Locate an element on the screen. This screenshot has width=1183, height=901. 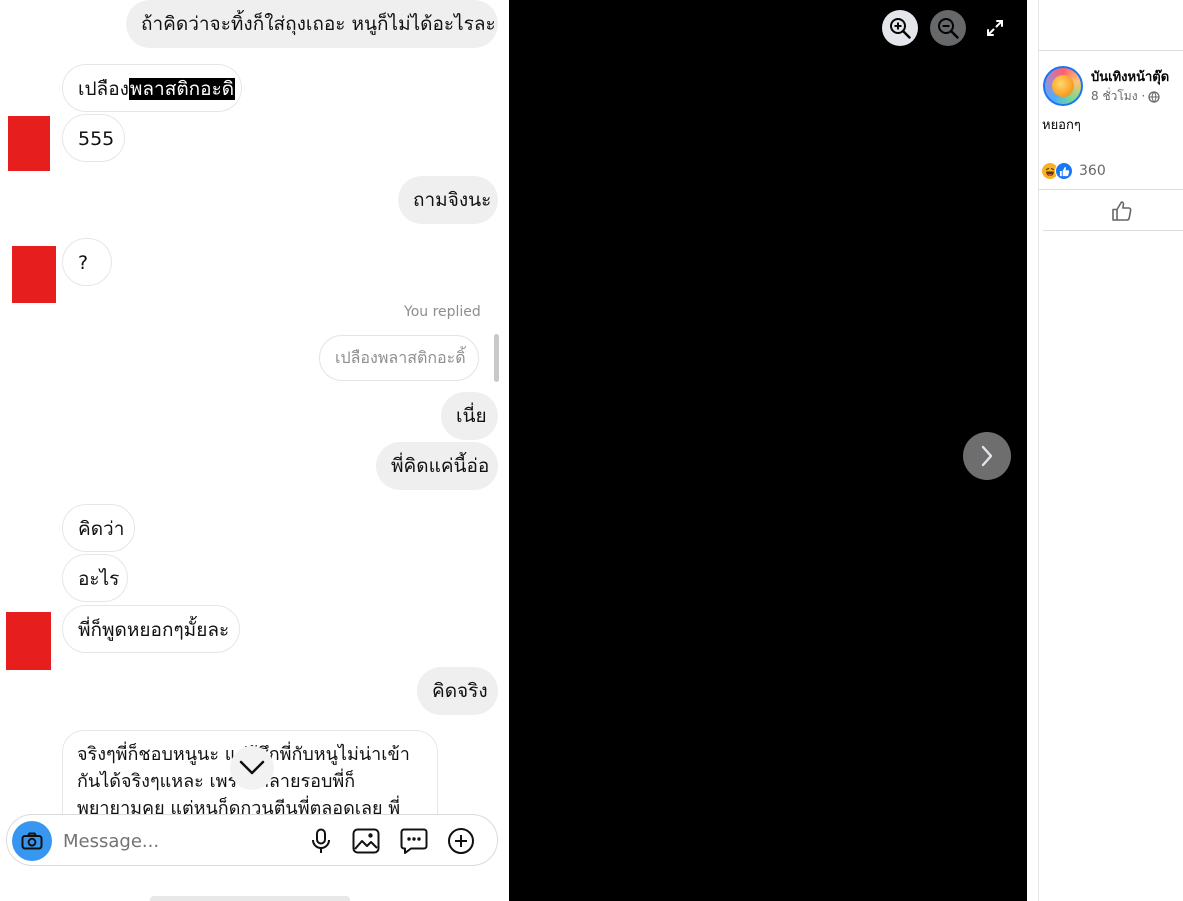
thumbs-up-icon is located at coordinates (1122, 211).